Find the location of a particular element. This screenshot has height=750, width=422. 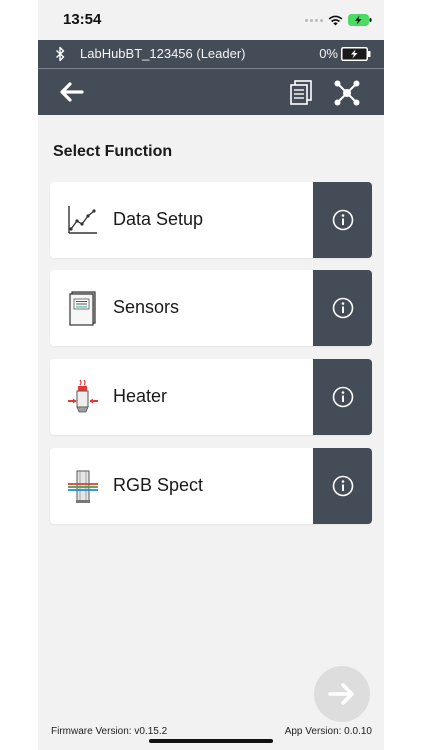

status-icons is located at coordinates (338, 20).